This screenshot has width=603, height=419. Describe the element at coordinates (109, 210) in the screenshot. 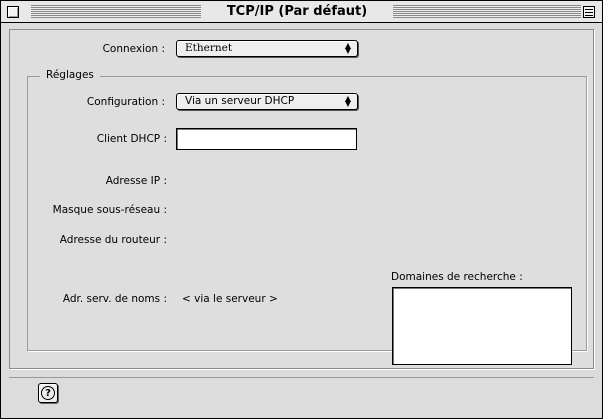

I see `subnet-mask-label: Masque sous-réseau :` at that location.